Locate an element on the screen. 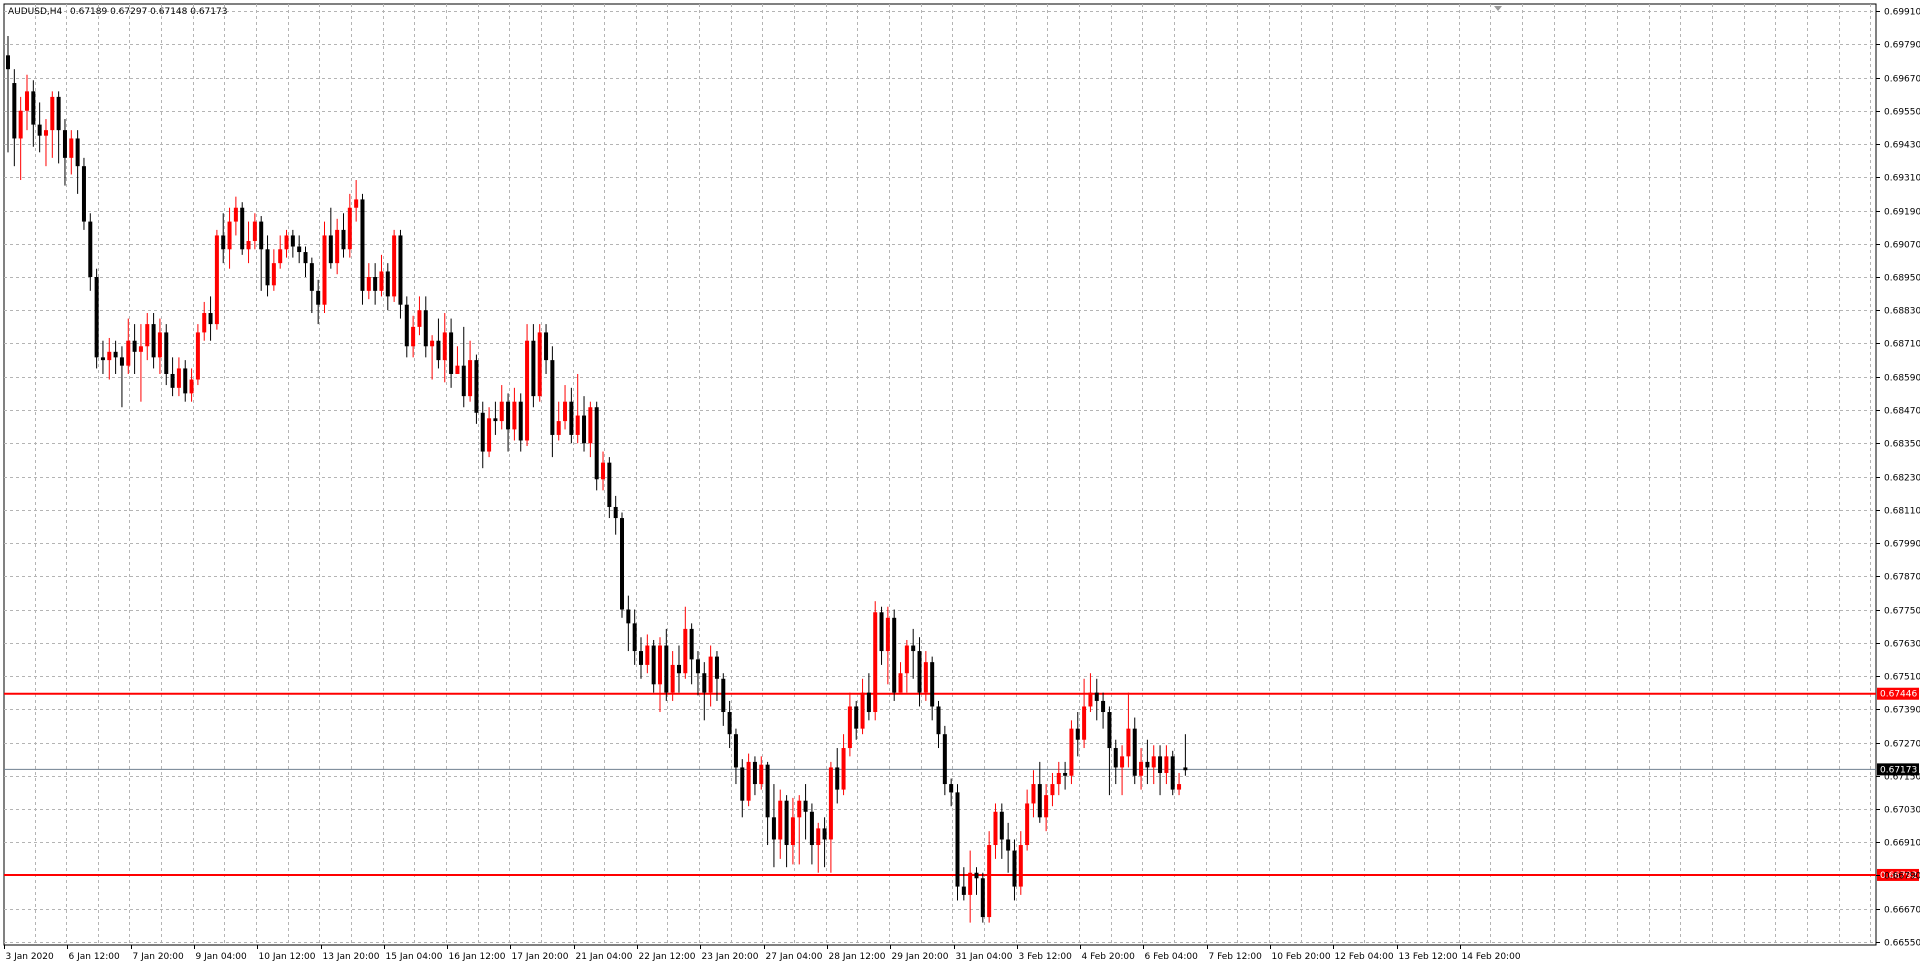  y-tick-label: 0.66910 is located at coordinates (1902, 844).